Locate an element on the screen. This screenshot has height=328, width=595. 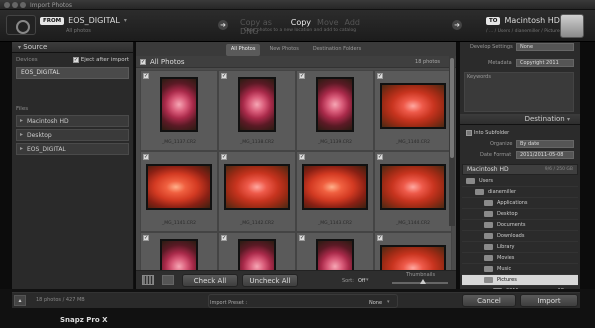
tab-destination-folders: Destination Folders is located at coordinates (337, 50).